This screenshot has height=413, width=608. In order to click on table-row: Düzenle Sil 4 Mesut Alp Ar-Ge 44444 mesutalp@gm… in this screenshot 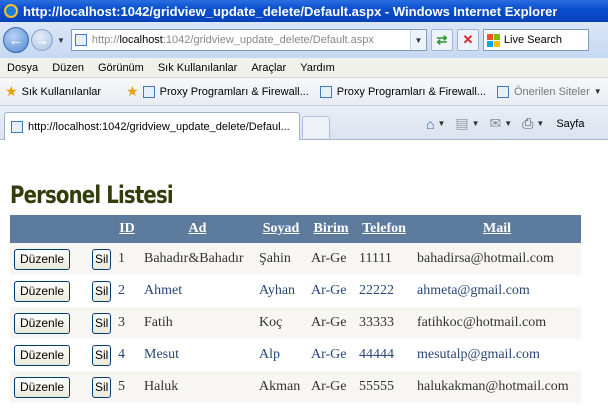, I will do `click(295, 355)`.